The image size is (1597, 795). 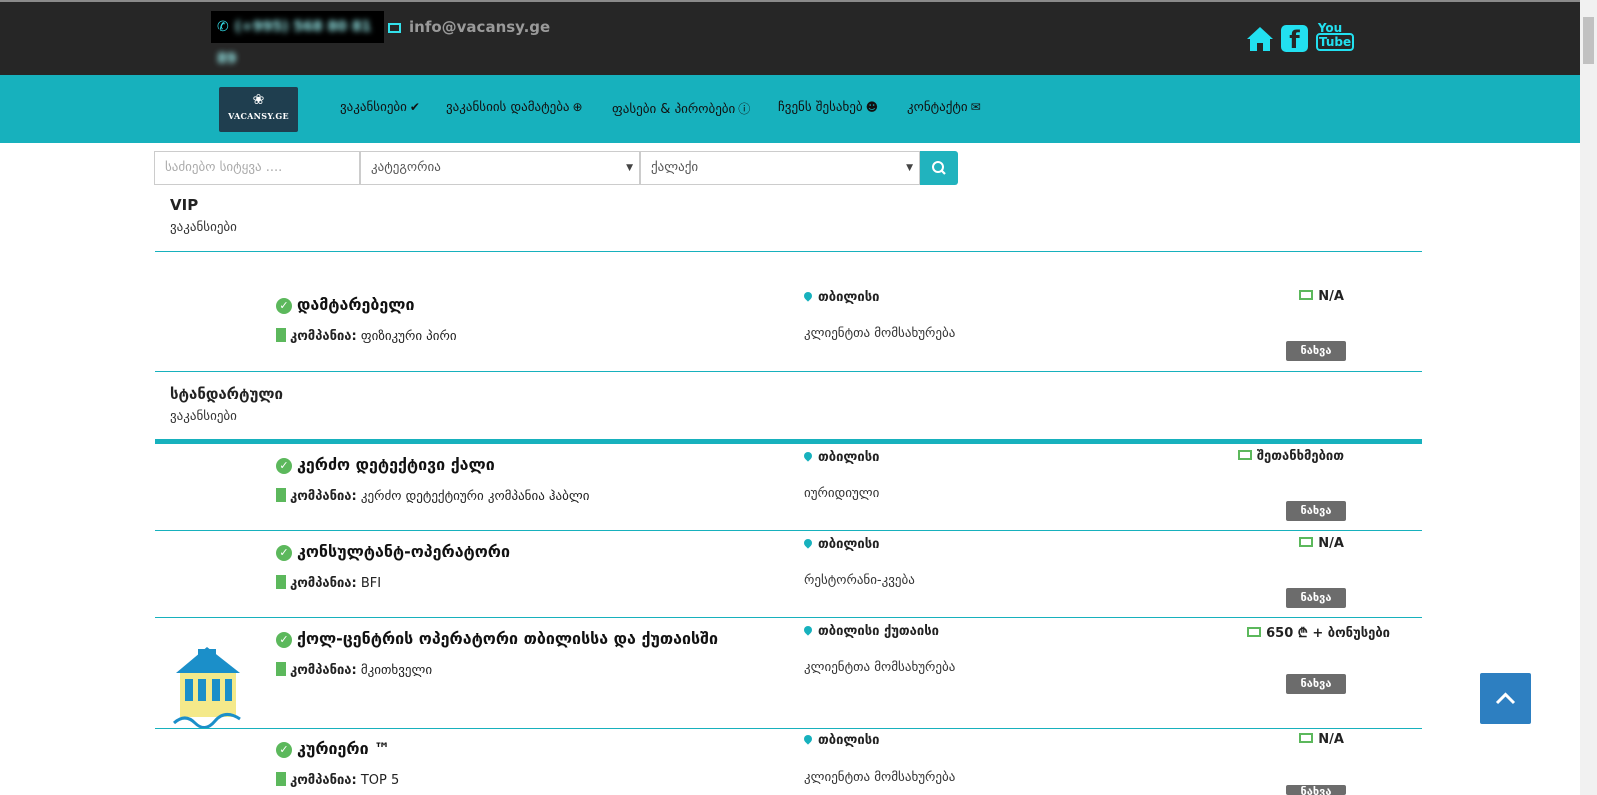 I want to click on phone-number: (+995) 568 80 81 89, so click(x=294, y=43).